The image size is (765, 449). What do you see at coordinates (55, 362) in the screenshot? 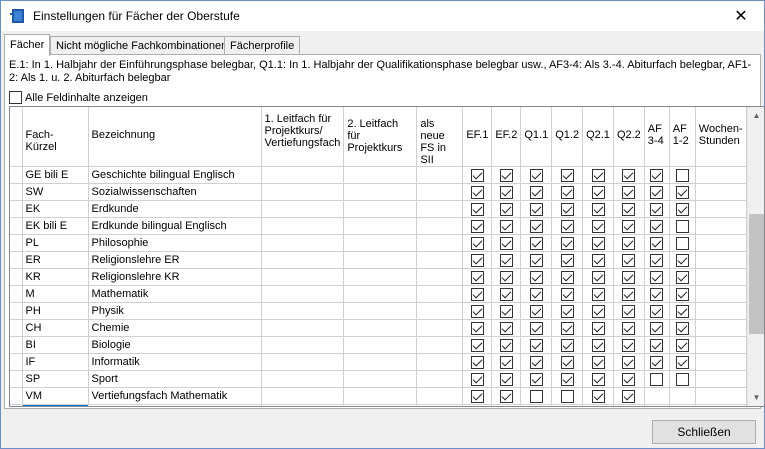
I see `cell-kuerzel: IF` at bounding box center [55, 362].